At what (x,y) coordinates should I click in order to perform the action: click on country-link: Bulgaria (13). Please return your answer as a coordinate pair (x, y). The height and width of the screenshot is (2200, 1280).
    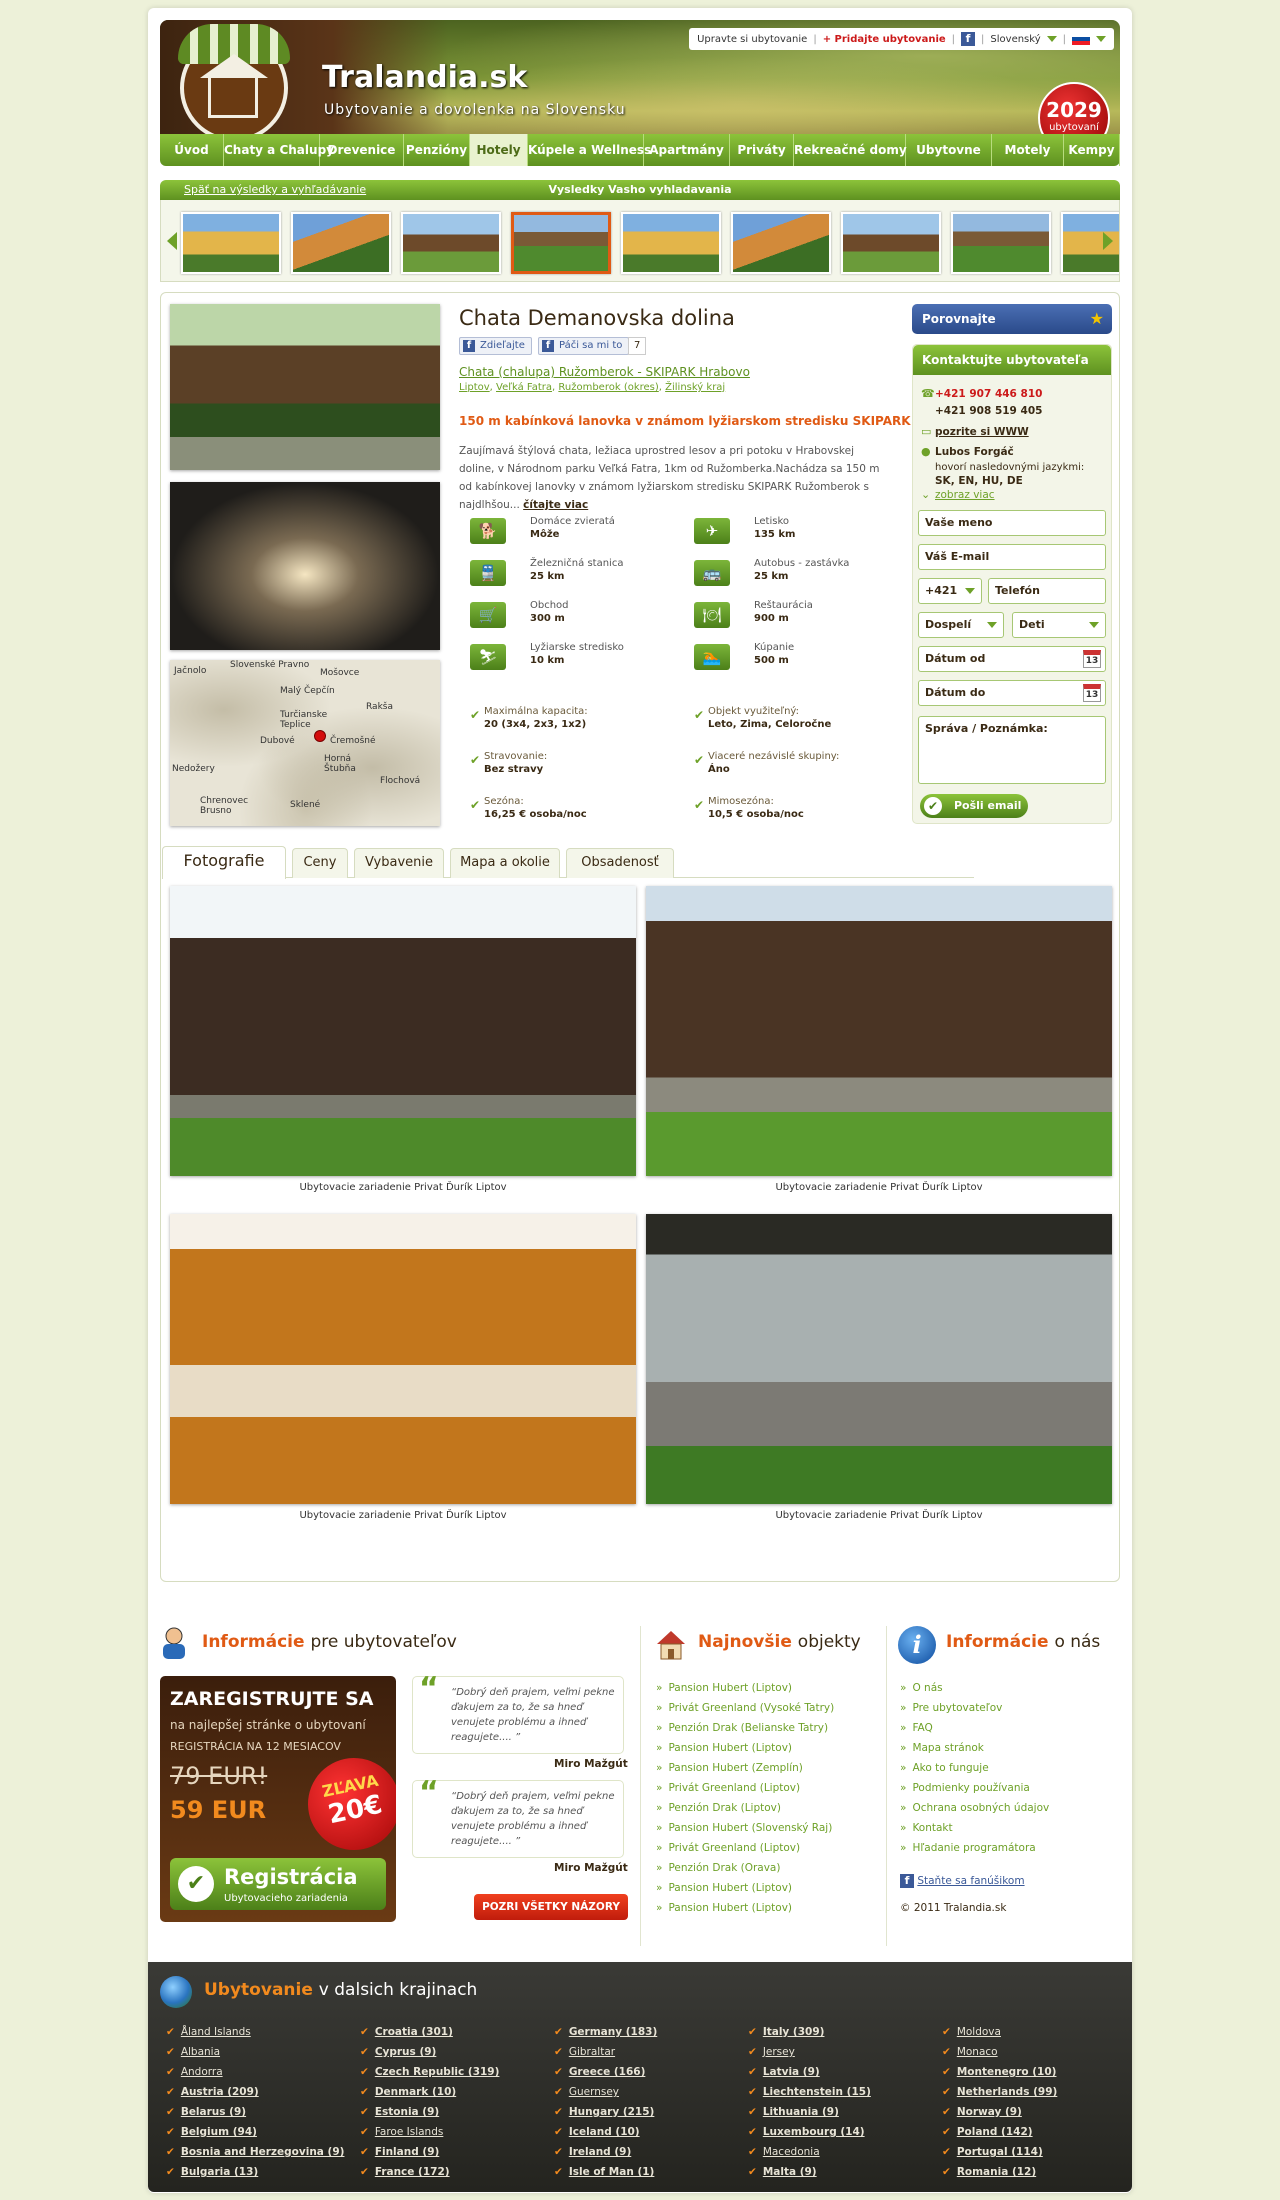
    Looking at the image, I should click on (255, 2176).